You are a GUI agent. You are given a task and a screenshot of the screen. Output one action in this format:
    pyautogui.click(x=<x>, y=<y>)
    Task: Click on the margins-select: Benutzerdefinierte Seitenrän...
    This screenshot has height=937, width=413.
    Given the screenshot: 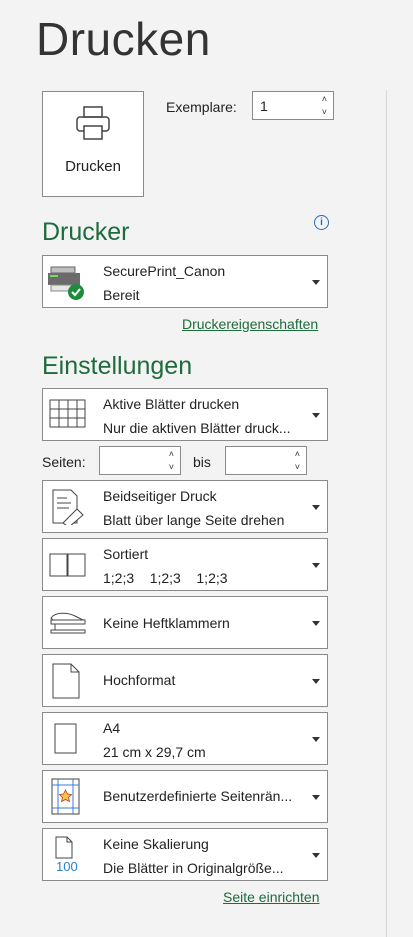 What is the action you would take?
    pyautogui.click(x=185, y=796)
    